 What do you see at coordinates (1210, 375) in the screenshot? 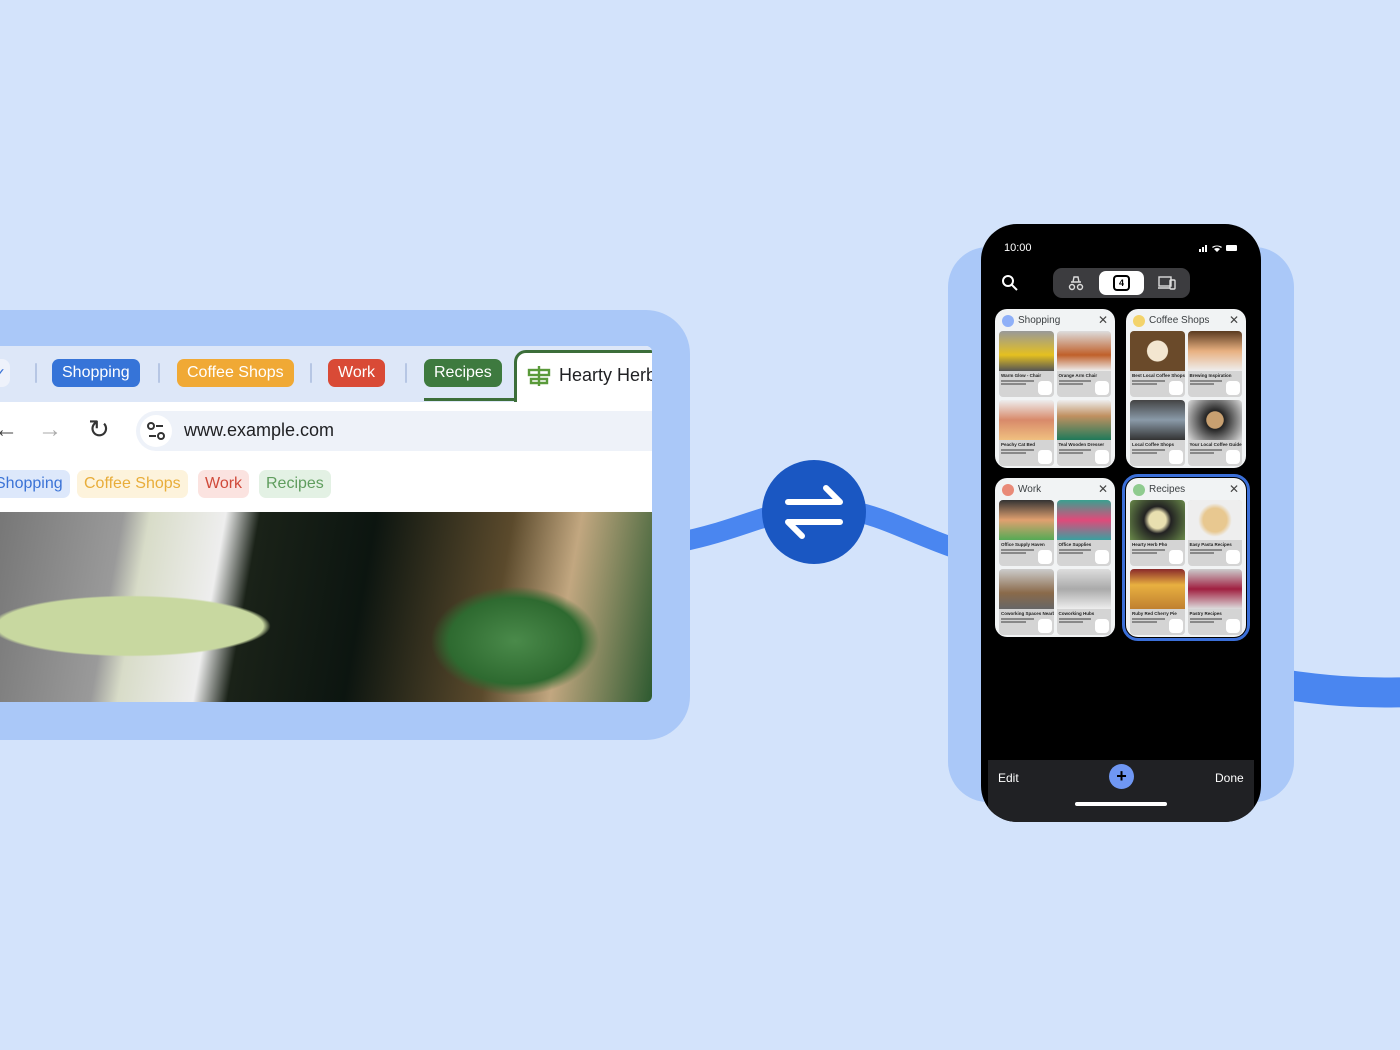
I see `tab-title: Brewing Inspiration` at bounding box center [1210, 375].